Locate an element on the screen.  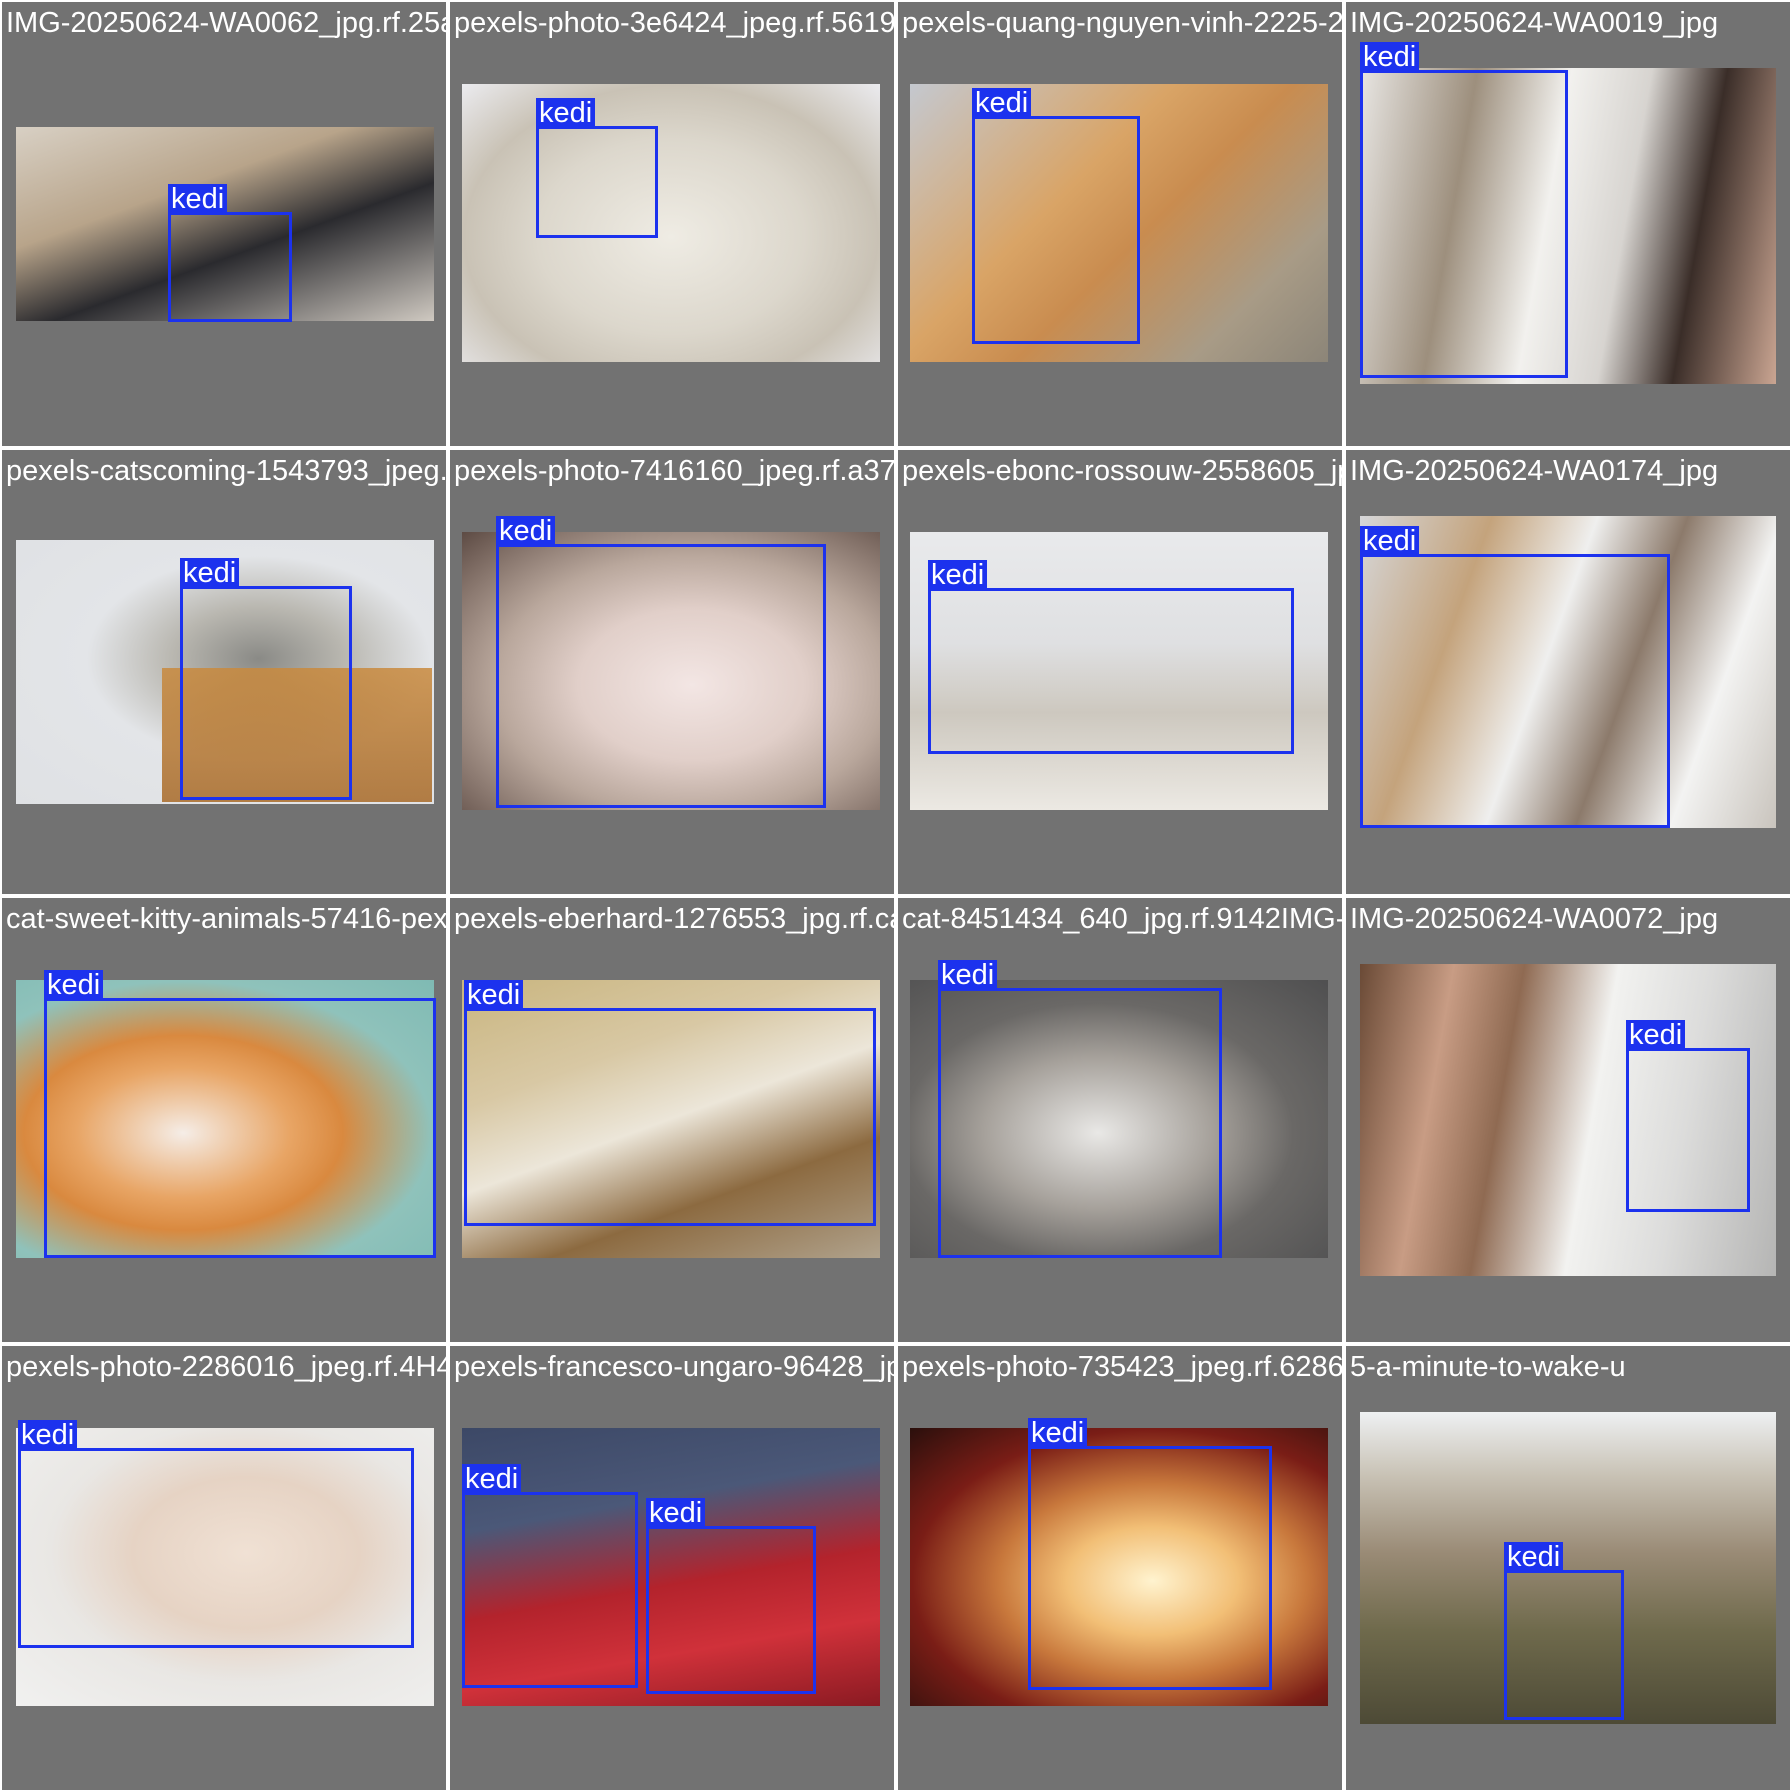
tile-title: pexels-photo-7416160_jpeg.rf.a3745986 is located at coordinates (674, 471).